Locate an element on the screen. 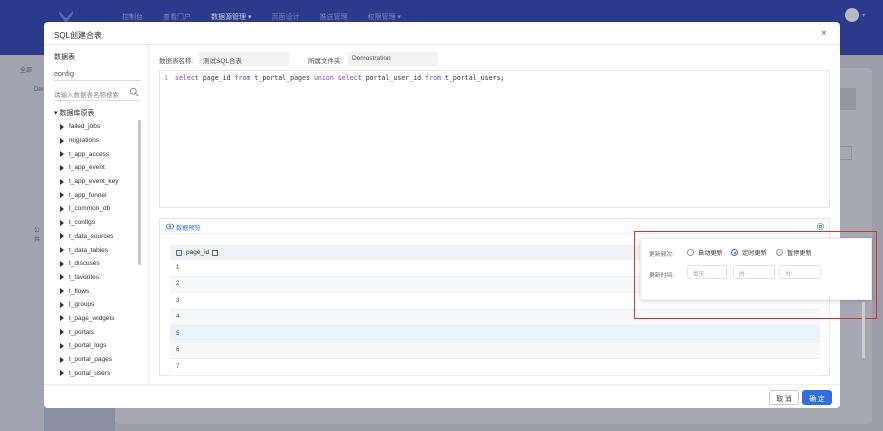 Image resolution: width=883 pixels, height=431 pixels. update-frequency-label: 更新频次: is located at coordinates (661, 255).